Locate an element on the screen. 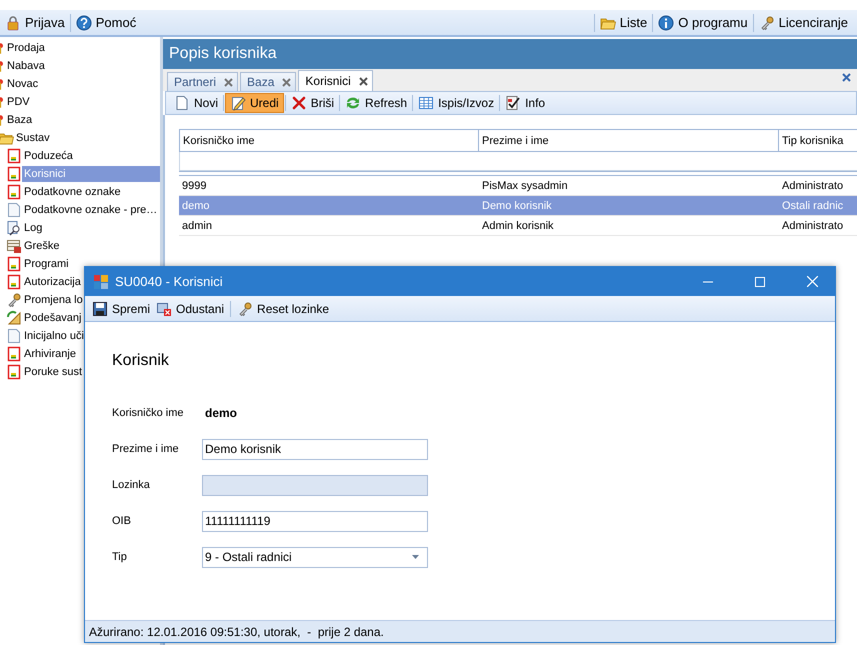  toolbar-button: Reset lozinke is located at coordinates (283, 308).